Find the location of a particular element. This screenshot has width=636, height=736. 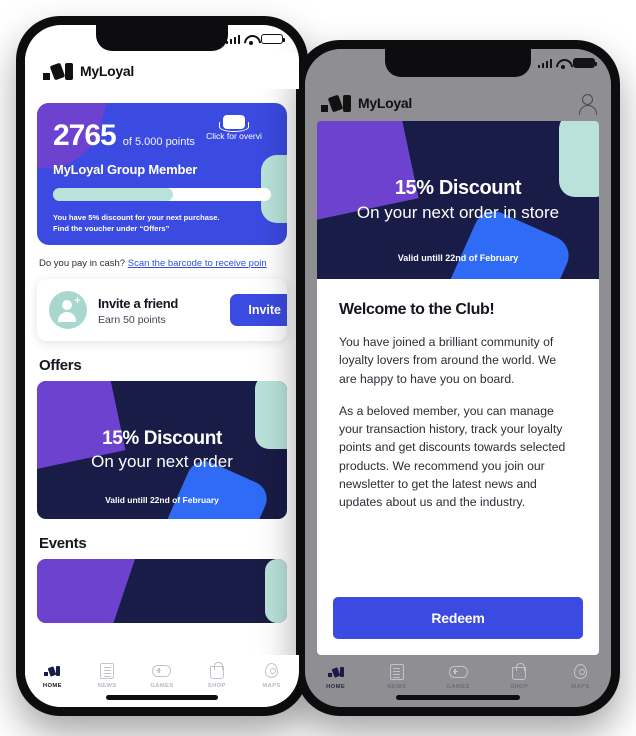

right-tab-home: HOME is located at coordinates (335, 676).